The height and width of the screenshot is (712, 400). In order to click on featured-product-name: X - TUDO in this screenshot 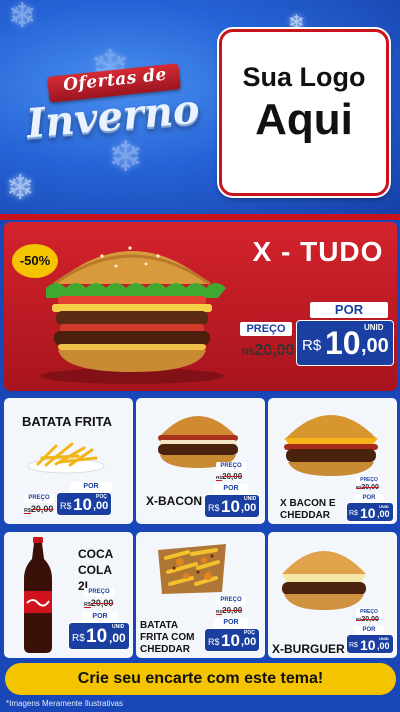, I will do `click(318, 251)`.